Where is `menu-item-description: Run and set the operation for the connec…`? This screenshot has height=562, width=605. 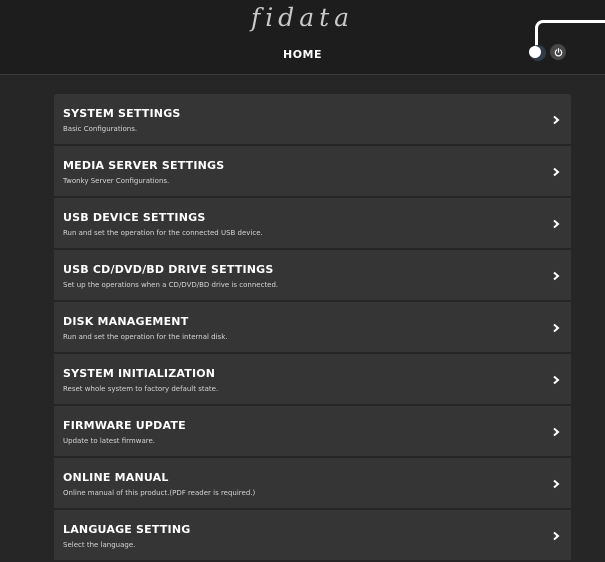
menu-item-description: Run and set the operation for the connec… is located at coordinates (163, 233).